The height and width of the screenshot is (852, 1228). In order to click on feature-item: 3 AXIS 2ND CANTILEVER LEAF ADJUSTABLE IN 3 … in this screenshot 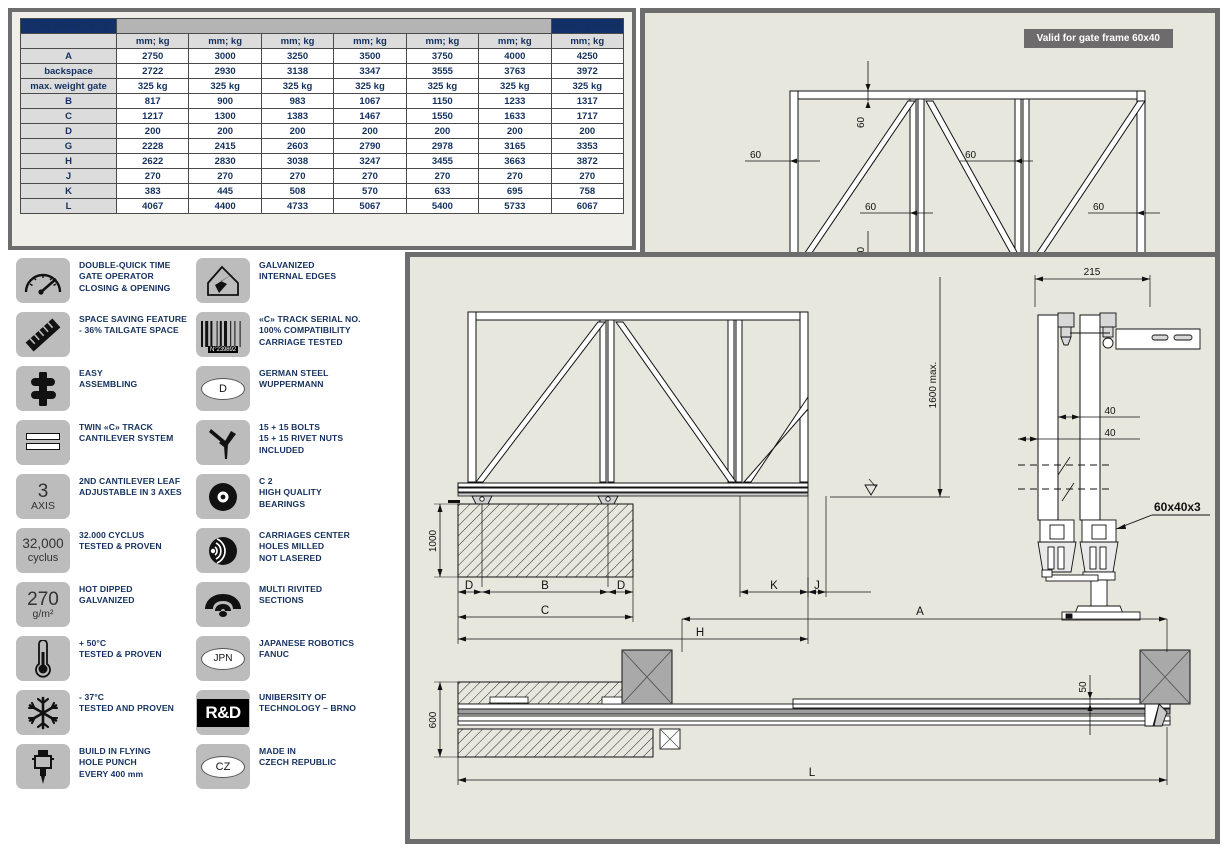, I will do `click(111, 496)`.